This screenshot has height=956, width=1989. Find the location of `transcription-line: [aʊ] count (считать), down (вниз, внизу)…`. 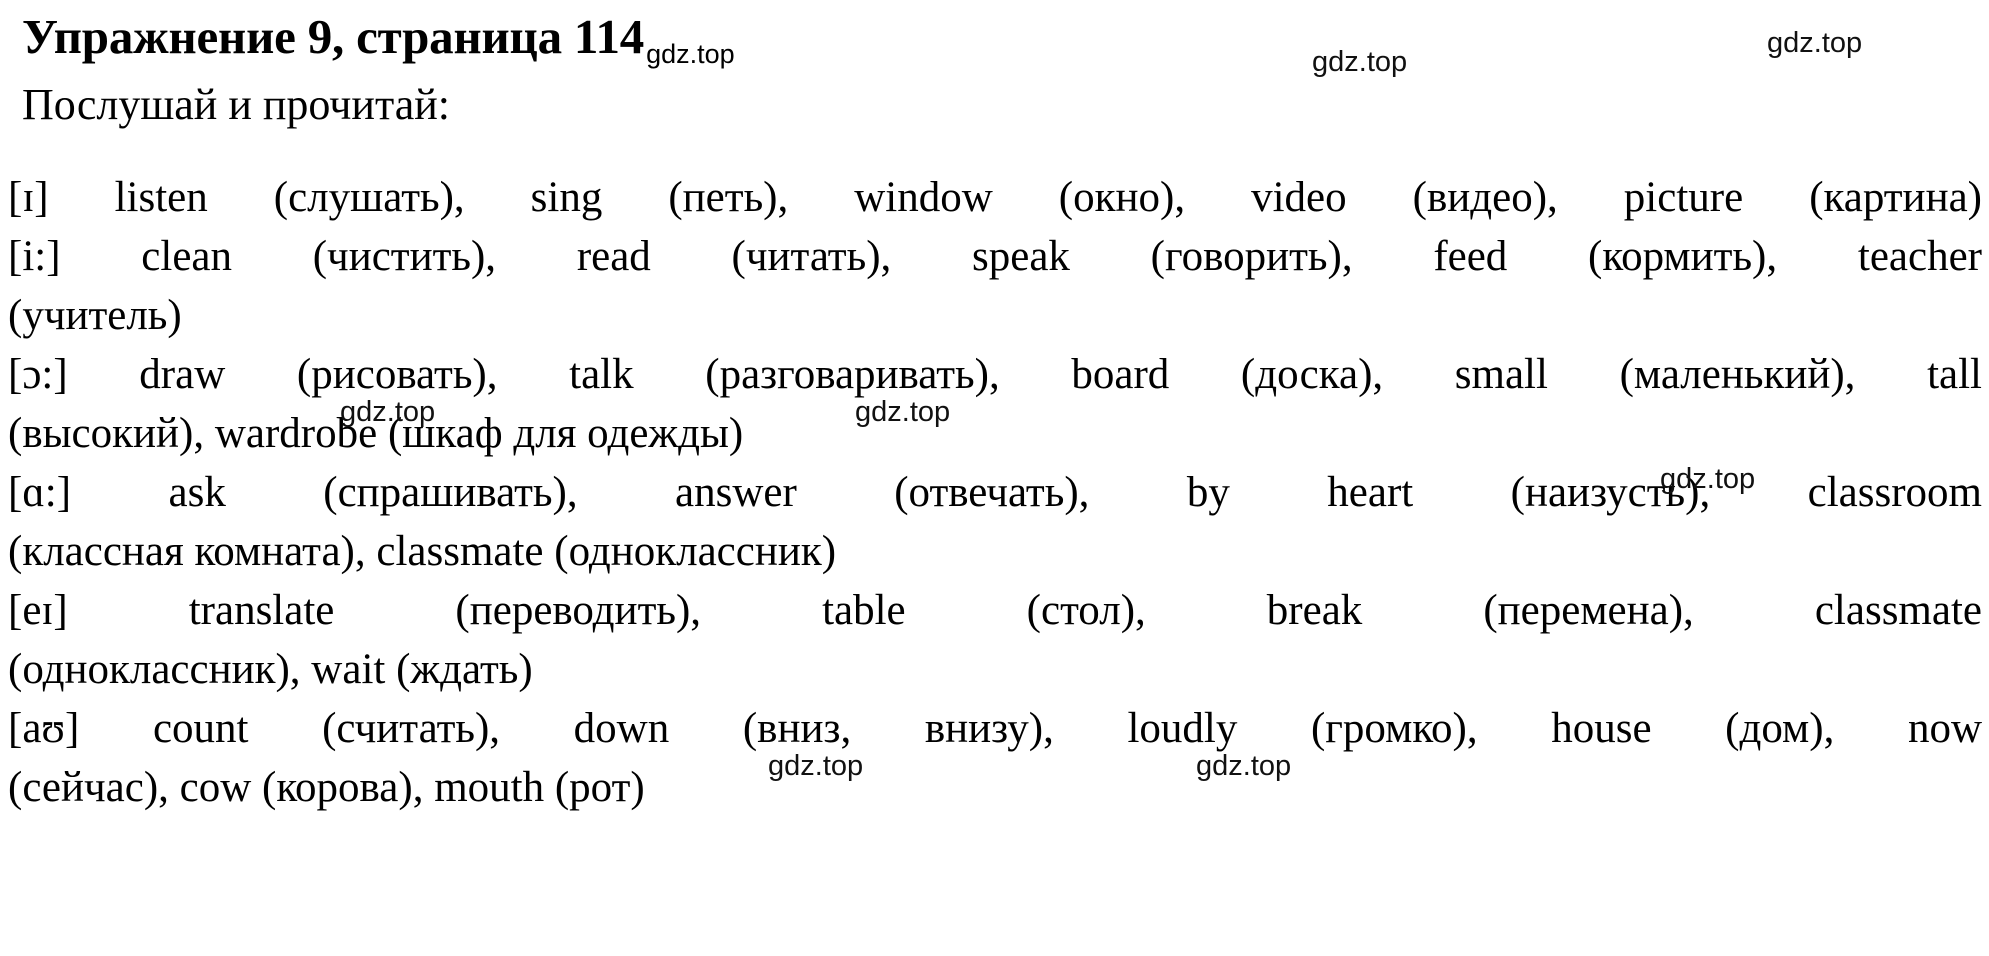

transcription-line: [aʊ] count (считать), down (вниз, внизу)… is located at coordinates (995, 728).